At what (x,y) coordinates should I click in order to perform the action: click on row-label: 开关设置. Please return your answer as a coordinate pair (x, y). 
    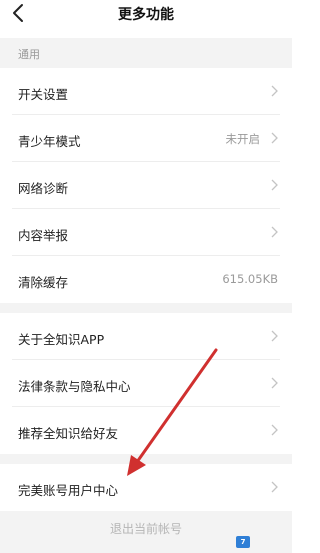
    Looking at the image, I should click on (43, 94).